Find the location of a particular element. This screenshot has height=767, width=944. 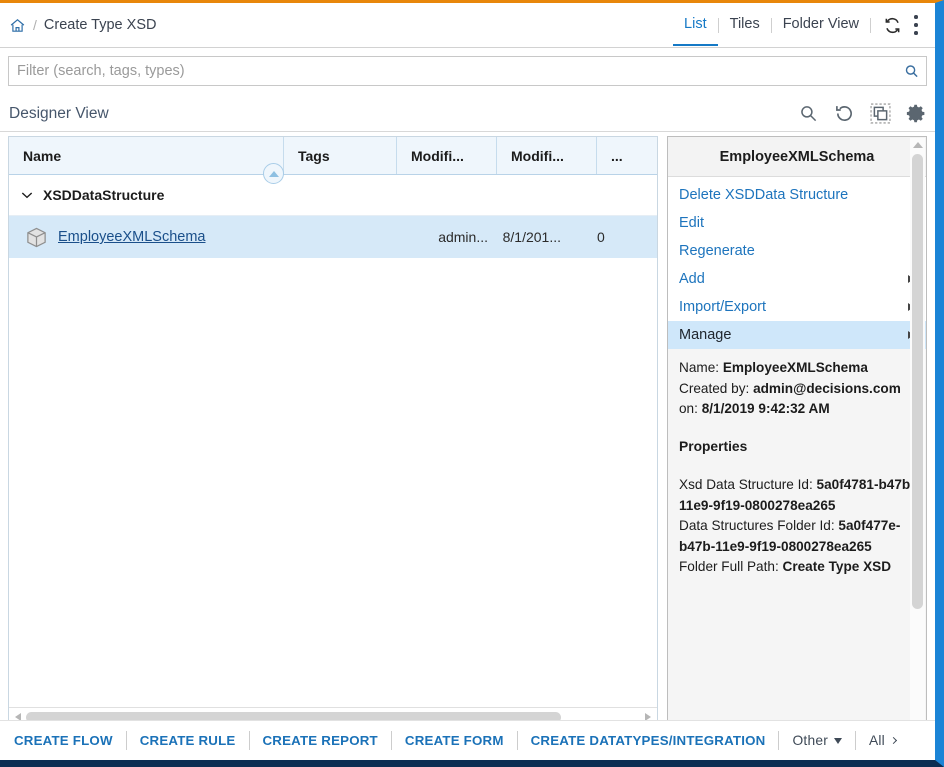

view-switcher: List Tiles Folder View is located at coordinates (800, 25).